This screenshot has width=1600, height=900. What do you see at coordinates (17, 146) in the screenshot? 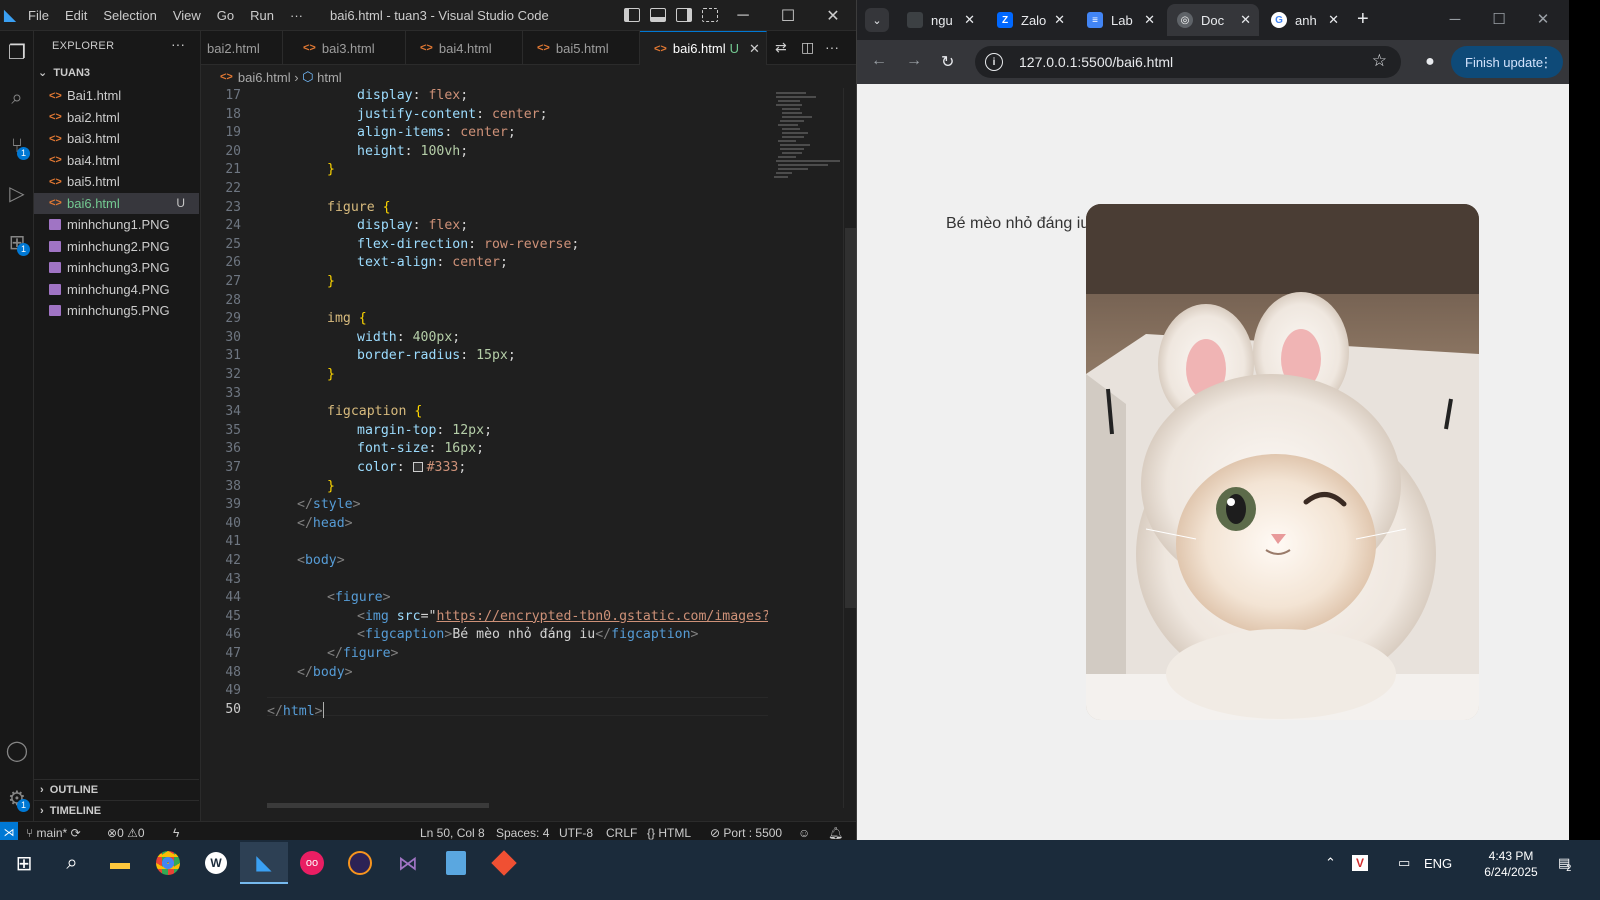
I see `source-control-icon: ⑂ 1` at bounding box center [17, 146].